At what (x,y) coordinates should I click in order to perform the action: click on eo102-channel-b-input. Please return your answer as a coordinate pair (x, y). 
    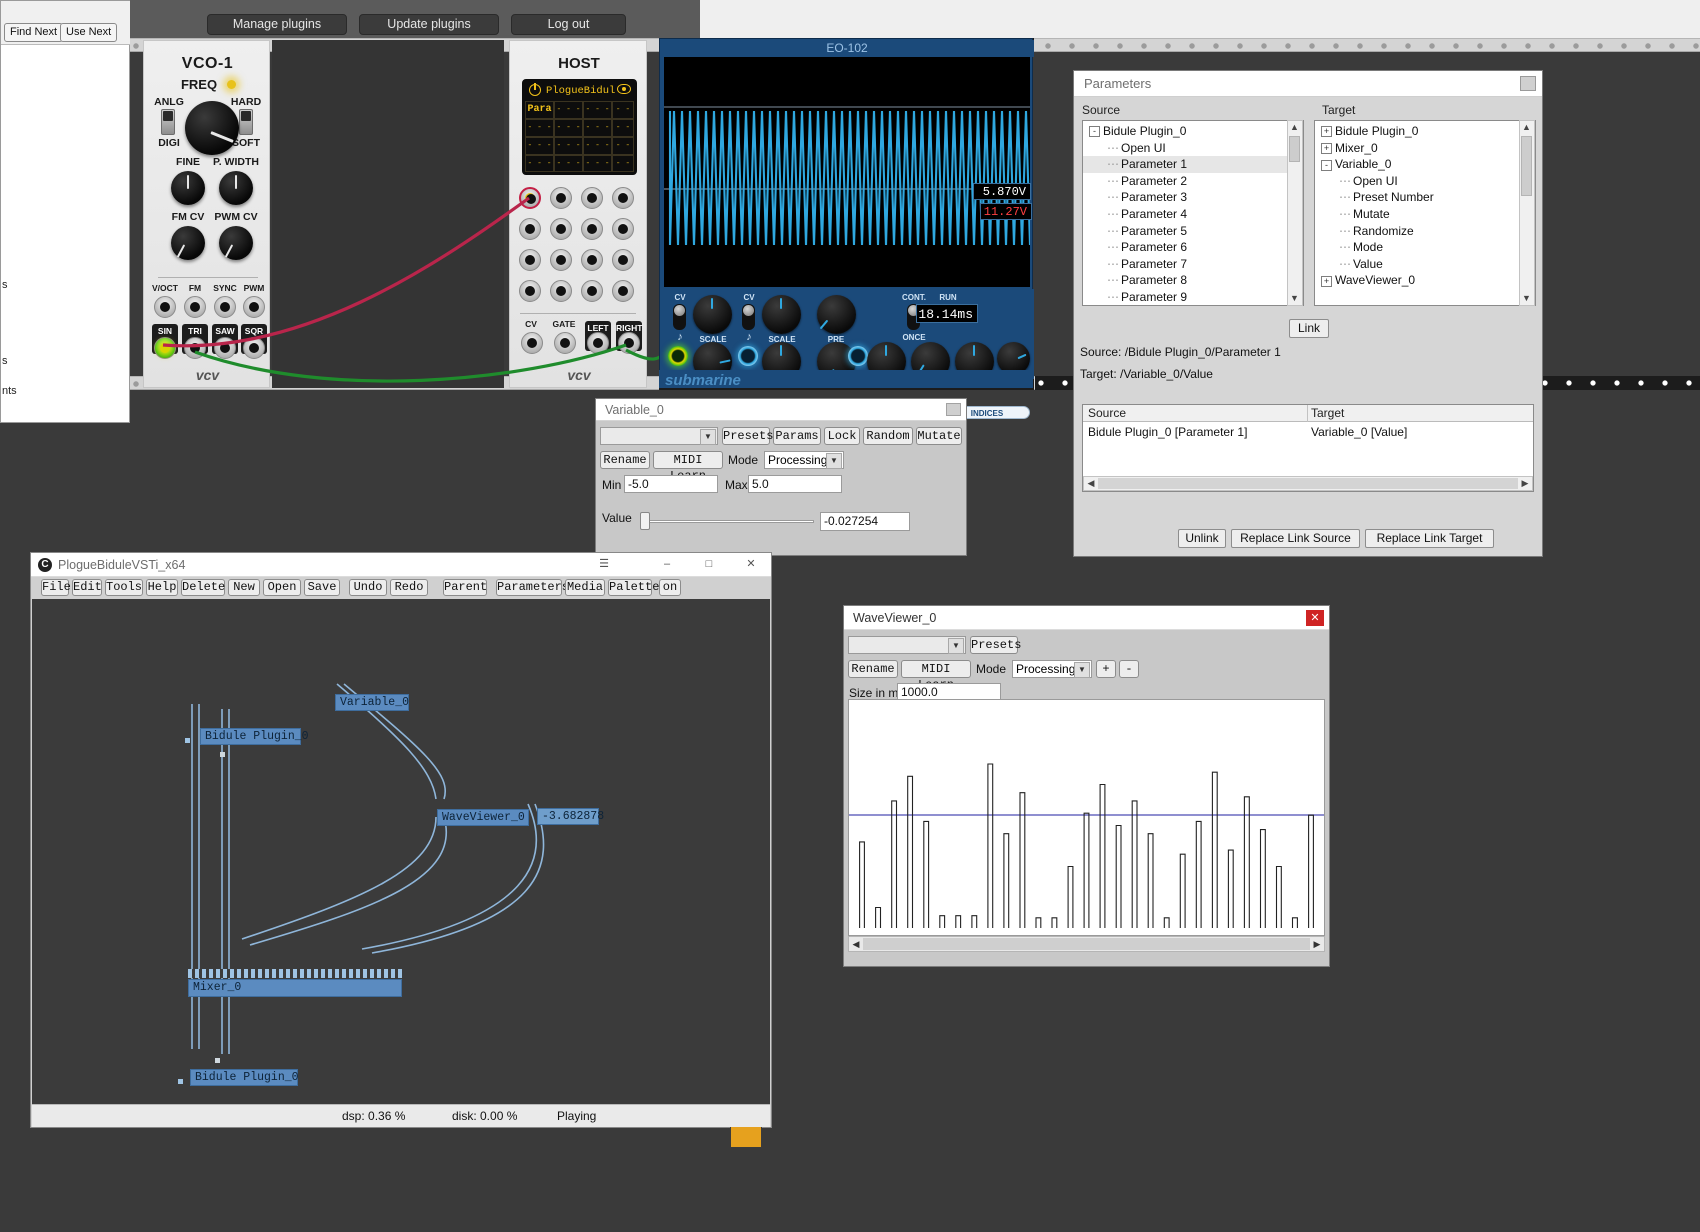
    Looking at the image, I should click on (748, 356).